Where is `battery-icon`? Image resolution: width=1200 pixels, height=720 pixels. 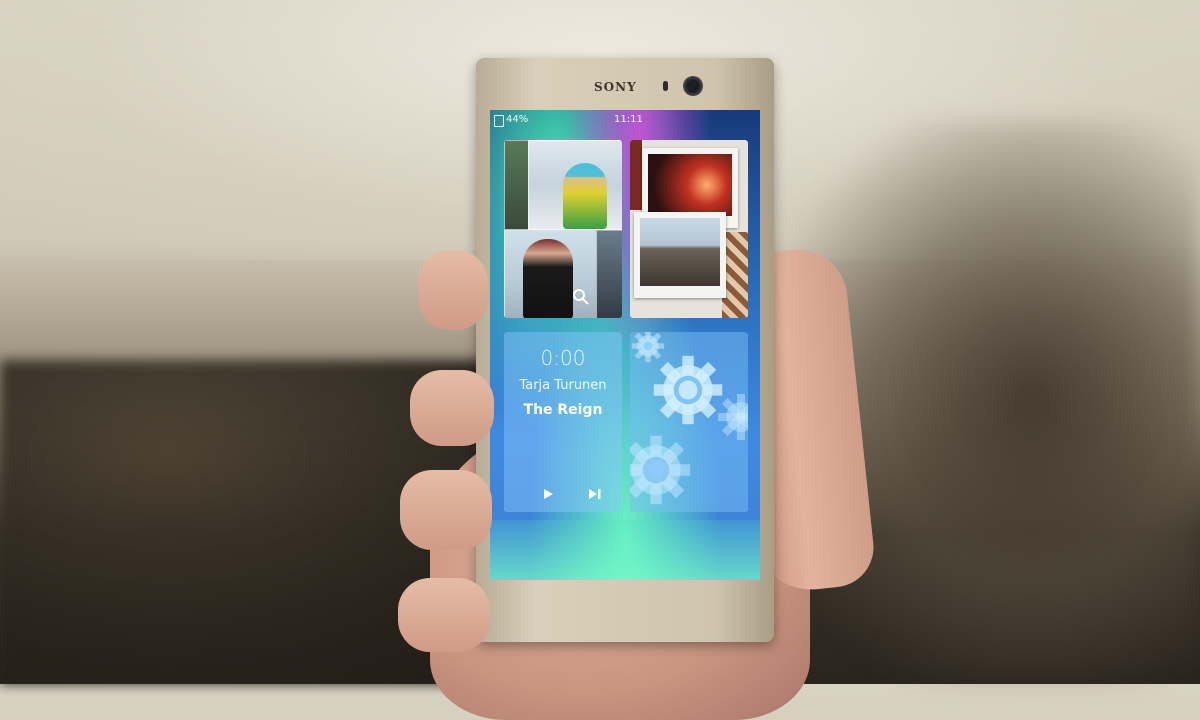 battery-icon is located at coordinates (499, 121).